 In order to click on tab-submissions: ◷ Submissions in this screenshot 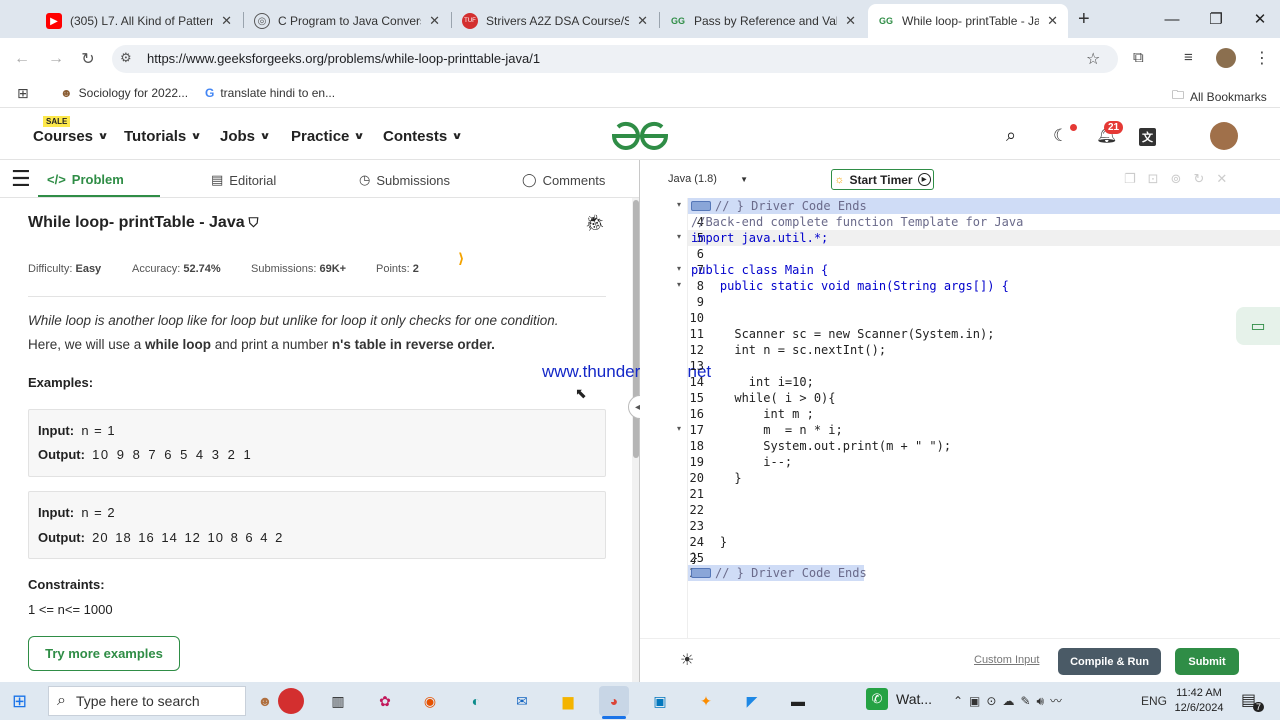, I will do `click(404, 180)`.